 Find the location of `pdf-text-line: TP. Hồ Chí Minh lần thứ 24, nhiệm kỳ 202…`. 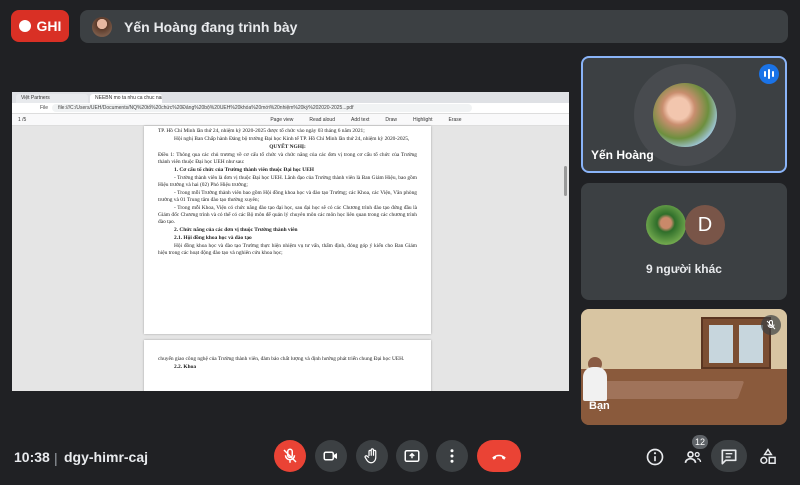

pdf-text-line: TP. Hồ Chí Minh lần thứ 24, nhiệm kỳ 202… is located at coordinates (261, 131).